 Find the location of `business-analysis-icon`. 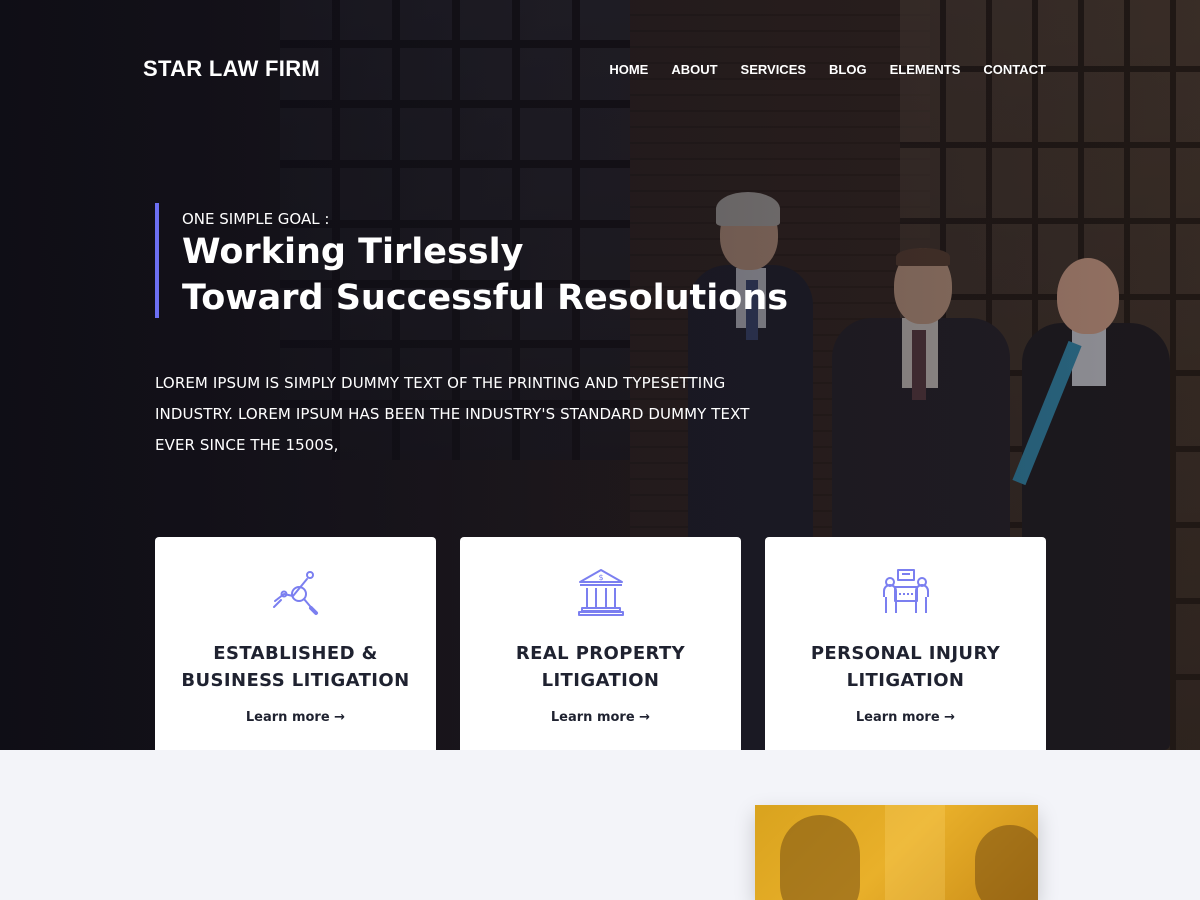

business-analysis-icon is located at coordinates (295, 593).